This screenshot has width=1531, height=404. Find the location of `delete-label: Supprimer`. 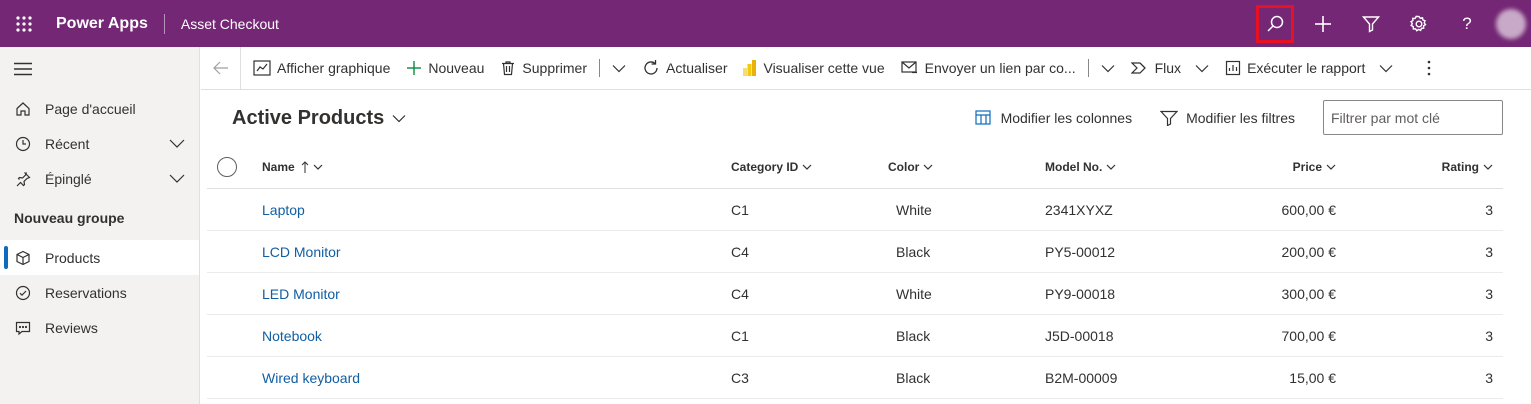

delete-label: Supprimer is located at coordinates (555, 68).